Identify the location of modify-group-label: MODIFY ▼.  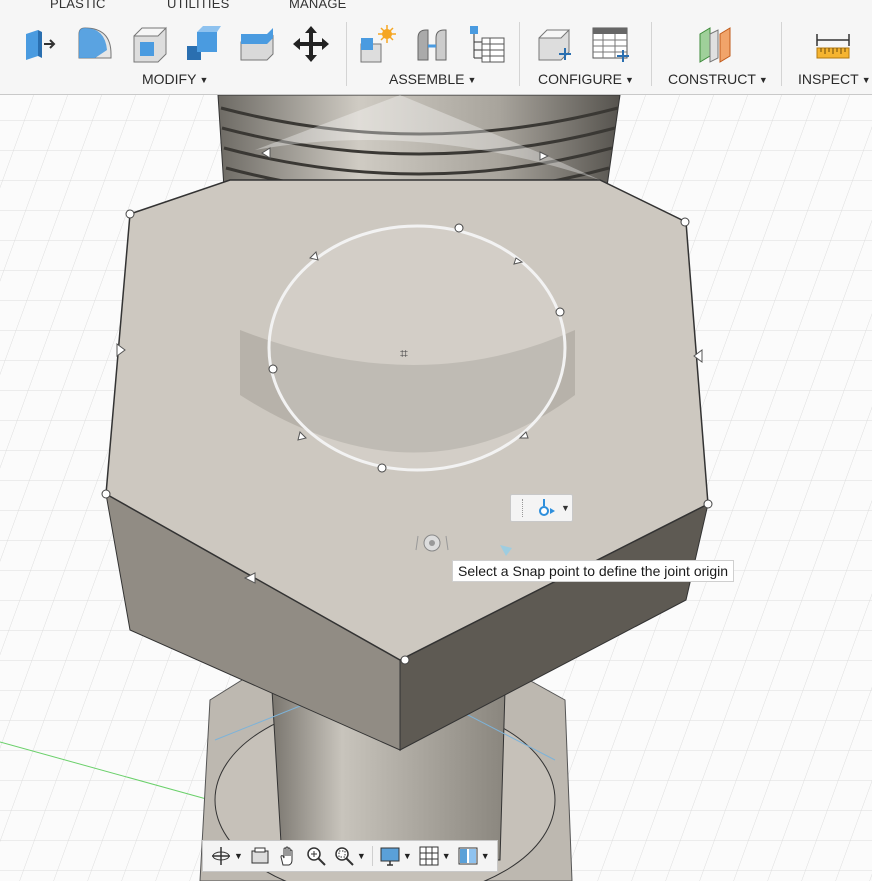
(175, 79).